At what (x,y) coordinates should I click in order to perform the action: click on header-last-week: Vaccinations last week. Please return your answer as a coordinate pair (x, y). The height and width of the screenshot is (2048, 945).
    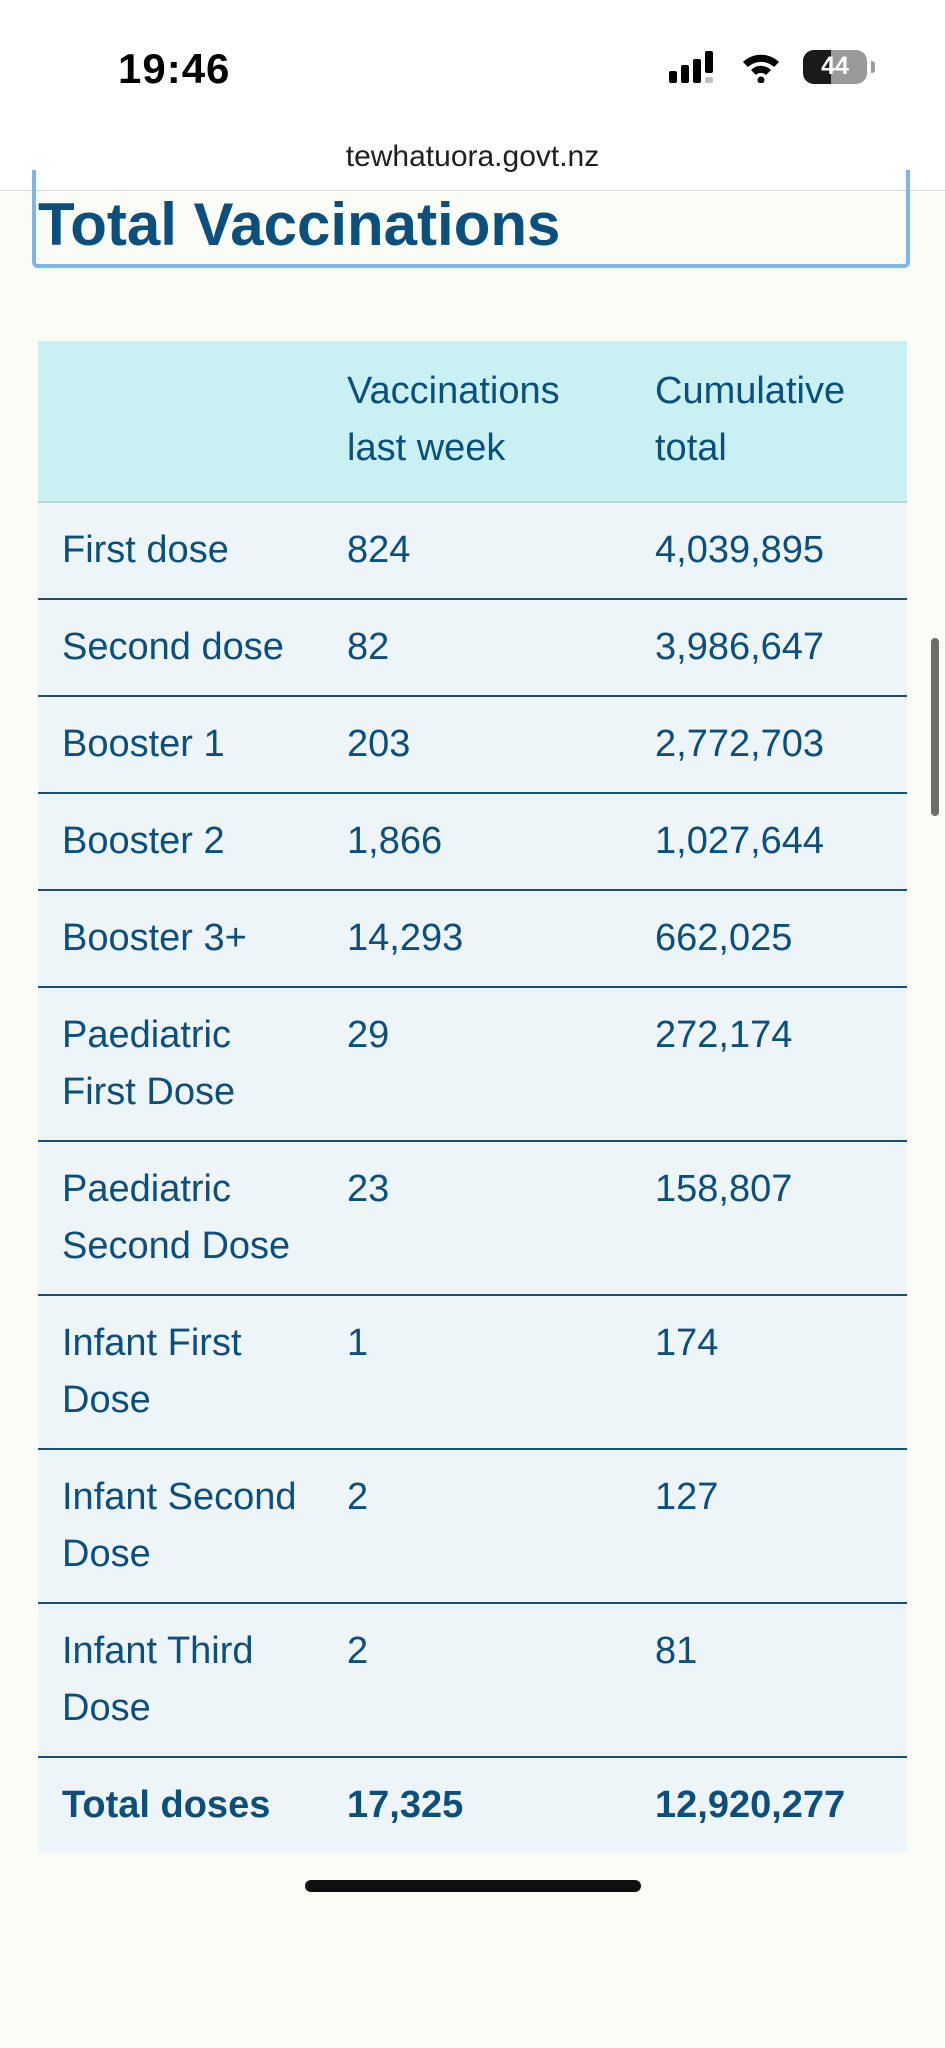
    Looking at the image, I should click on (477, 422).